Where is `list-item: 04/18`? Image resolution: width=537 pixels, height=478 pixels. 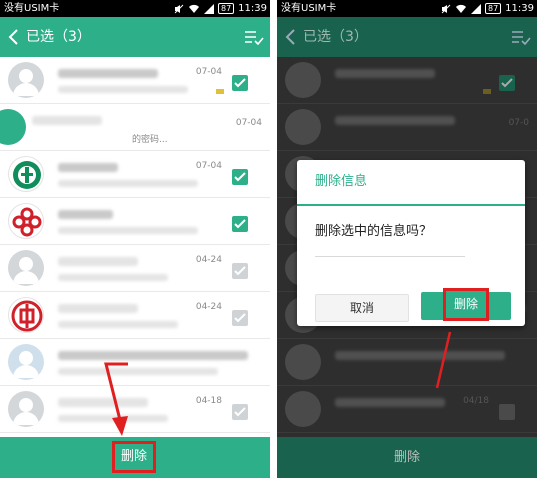 list-item: 04/18 is located at coordinates (407, 409).